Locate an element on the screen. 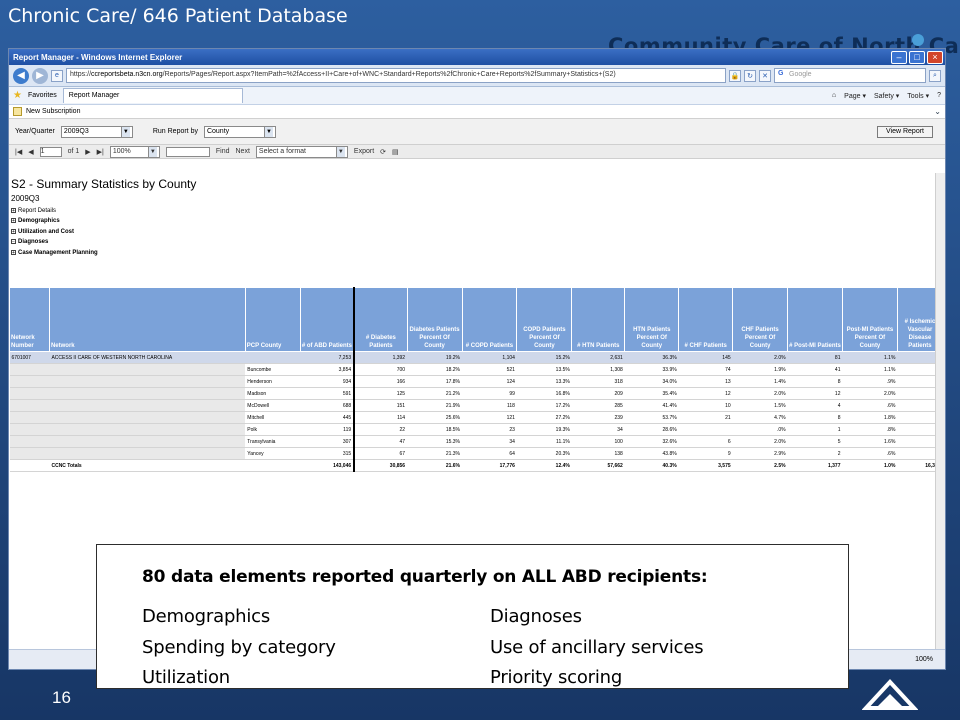 The height and width of the screenshot is (720, 960). favorites-button: Favorites is located at coordinates (42, 95).